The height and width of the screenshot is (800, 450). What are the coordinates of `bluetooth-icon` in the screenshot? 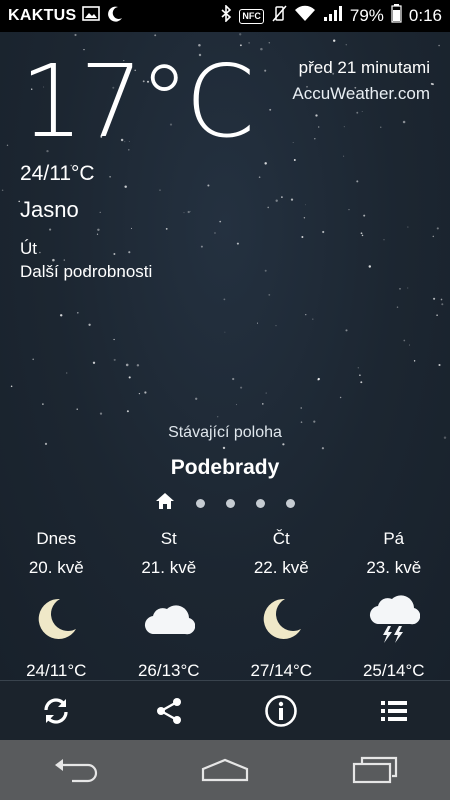 It's located at (226, 15).